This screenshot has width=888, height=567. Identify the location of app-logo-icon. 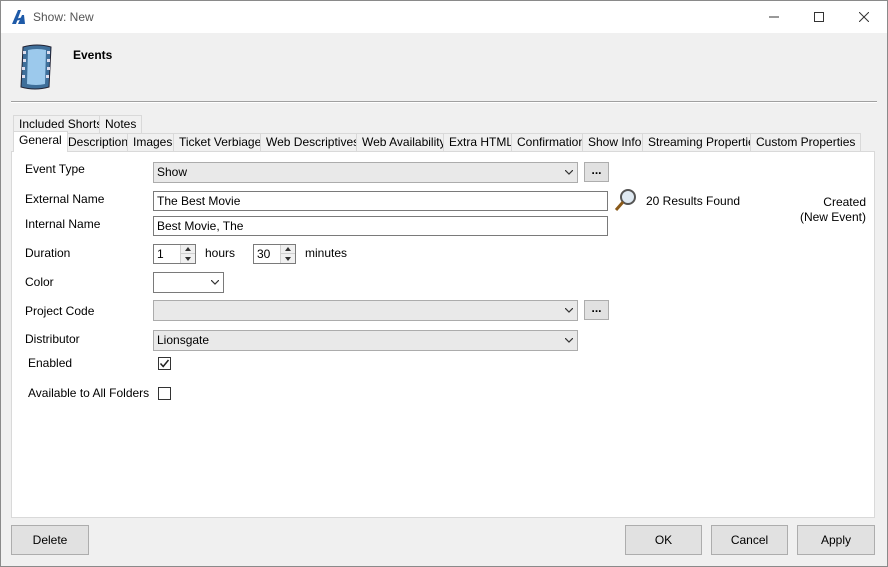
(18, 17).